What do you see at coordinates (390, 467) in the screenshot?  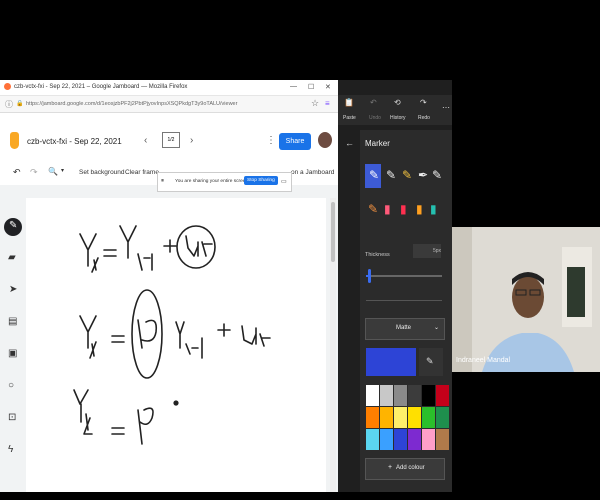 I see `plus-icon: +` at bounding box center [390, 467].